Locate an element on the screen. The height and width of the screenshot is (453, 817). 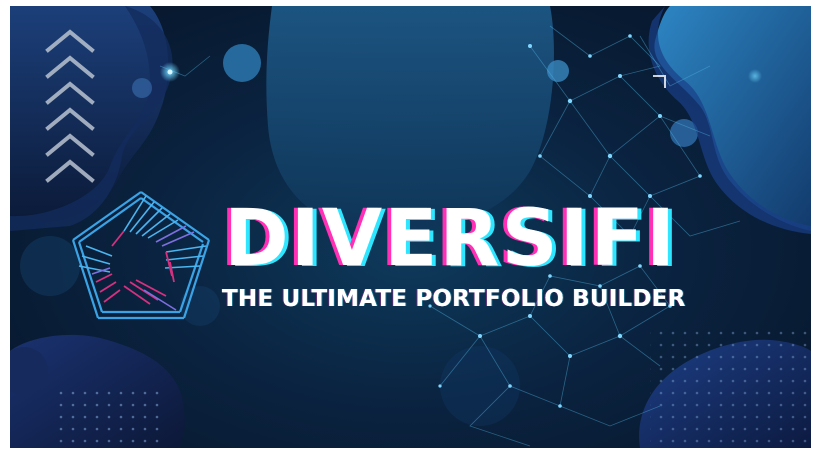
pentagon-logo-icon is located at coordinates (141, 255).